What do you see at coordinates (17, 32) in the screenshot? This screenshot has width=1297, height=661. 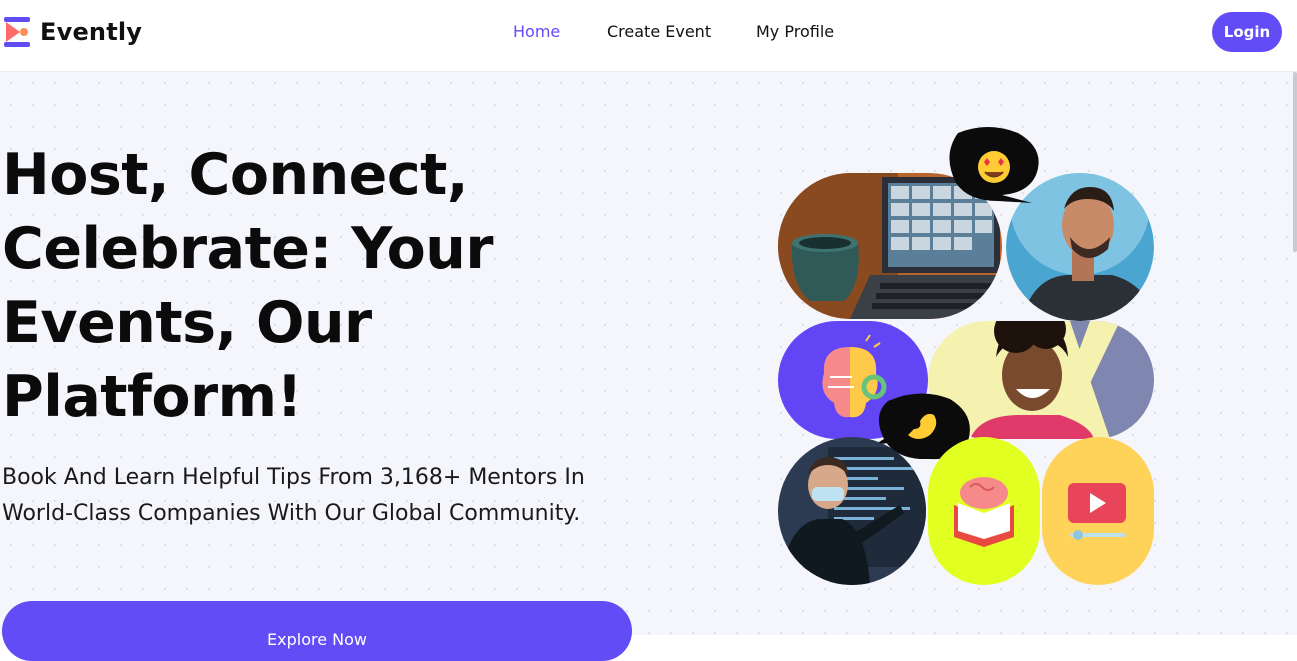 I see `evently-logo-icon` at bounding box center [17, 32].